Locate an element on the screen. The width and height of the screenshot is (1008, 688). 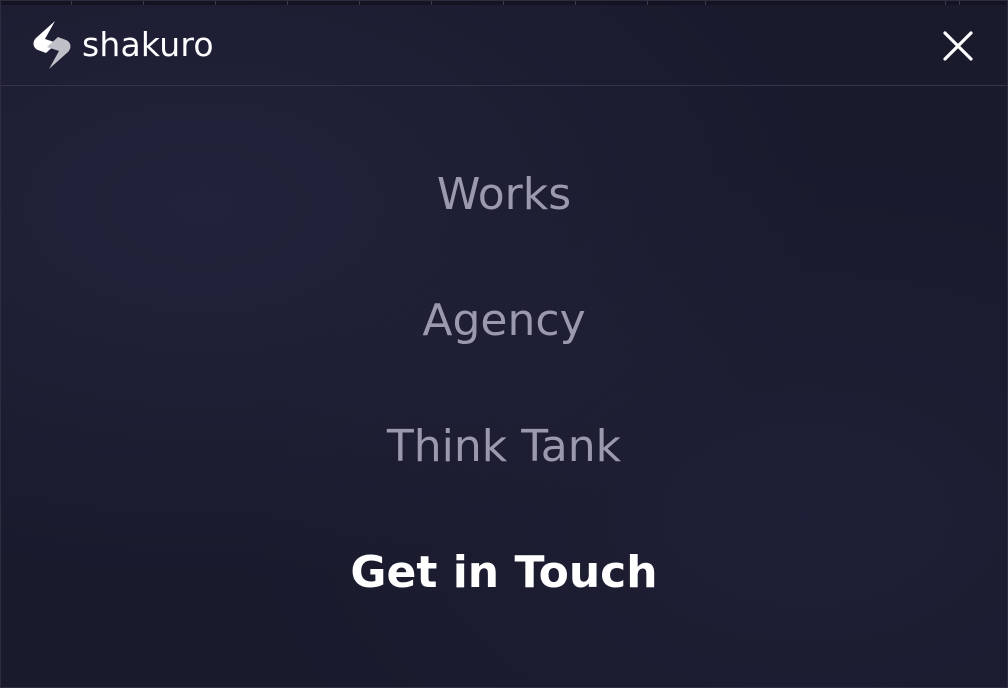
brand-logo-link: shakuro is located at coordinates (122, 45).